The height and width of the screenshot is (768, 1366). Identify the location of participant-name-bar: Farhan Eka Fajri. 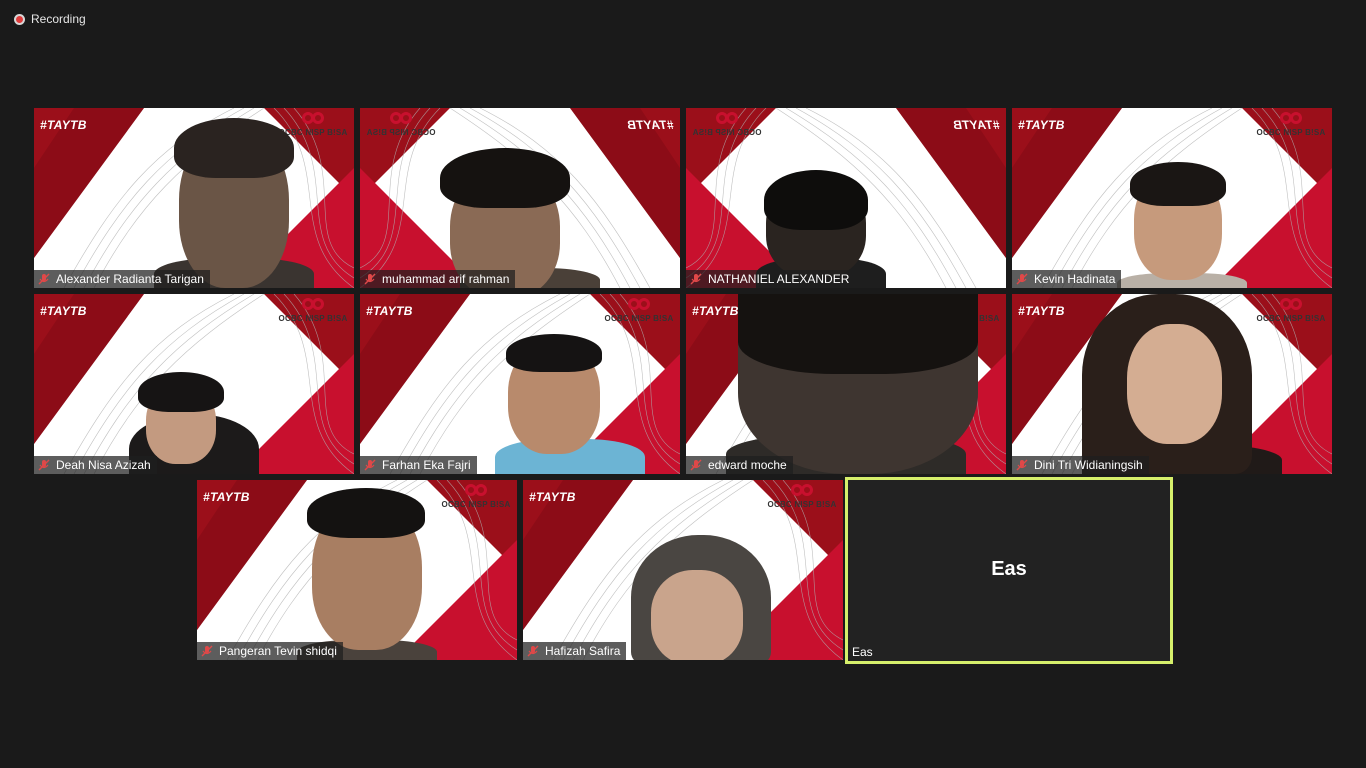
(418, 465).